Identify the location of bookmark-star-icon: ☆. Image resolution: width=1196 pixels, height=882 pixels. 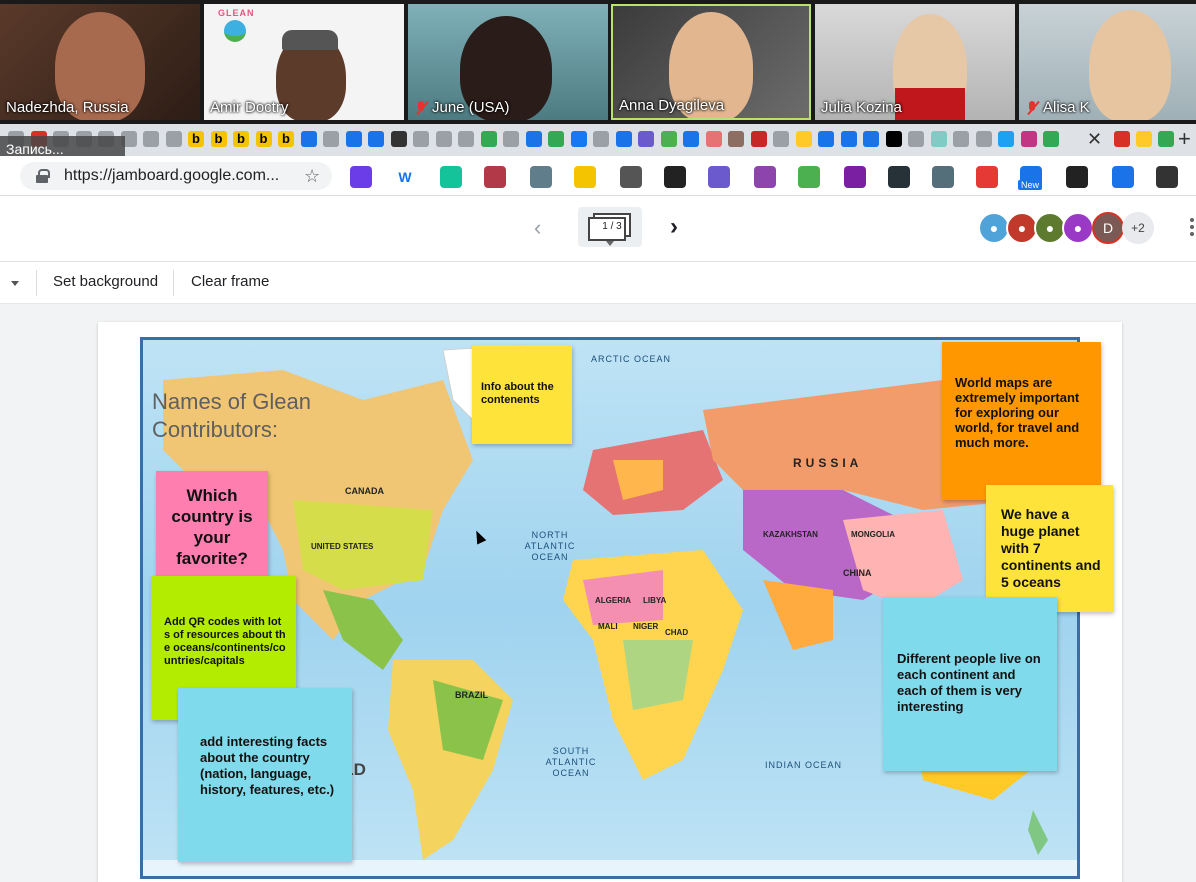
(312, 176).